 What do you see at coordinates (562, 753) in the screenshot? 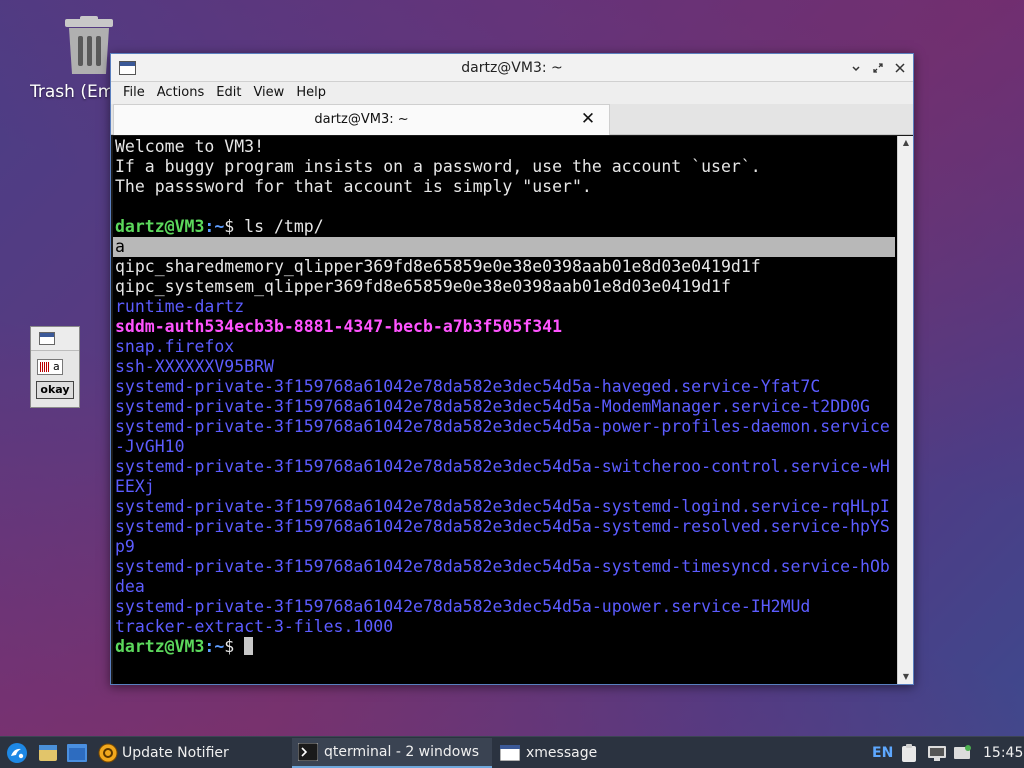
I see `task-xmessage-label: xmessage` at bounding box center [562, 753].